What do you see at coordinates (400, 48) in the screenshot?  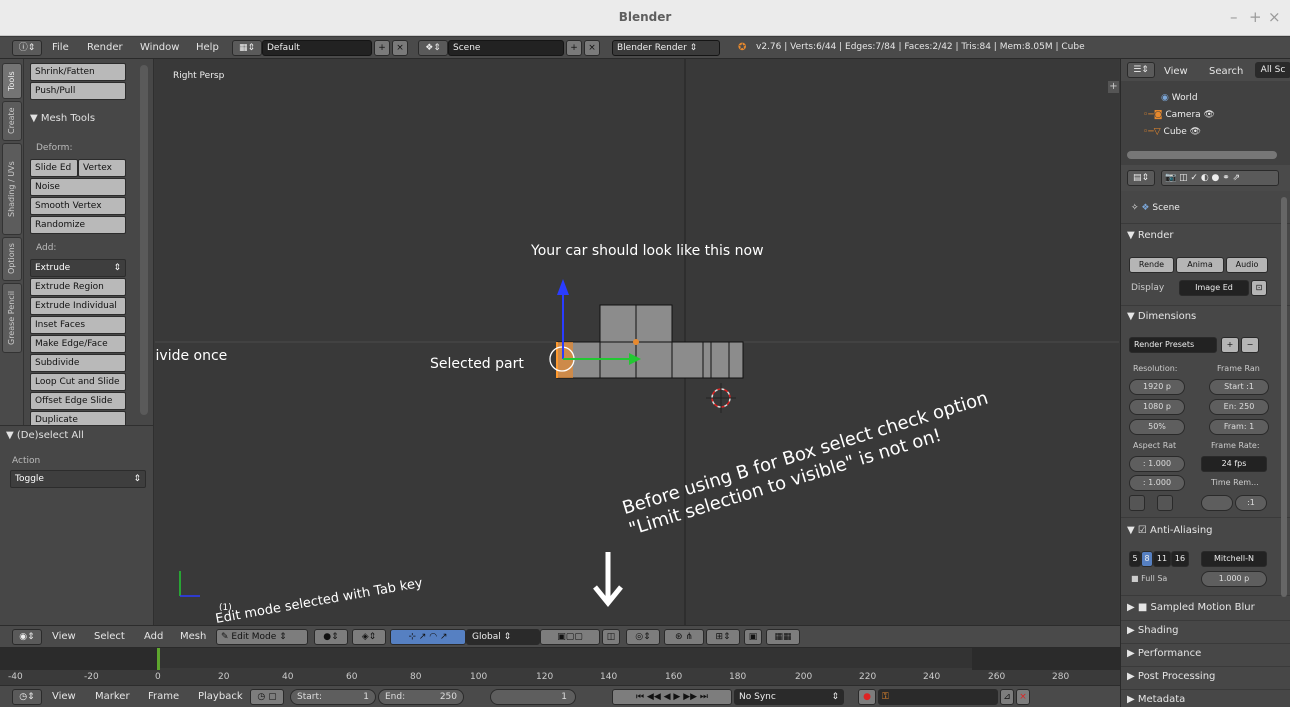 I see `remove-layout-button: ×` at bounding box center [400, 48].